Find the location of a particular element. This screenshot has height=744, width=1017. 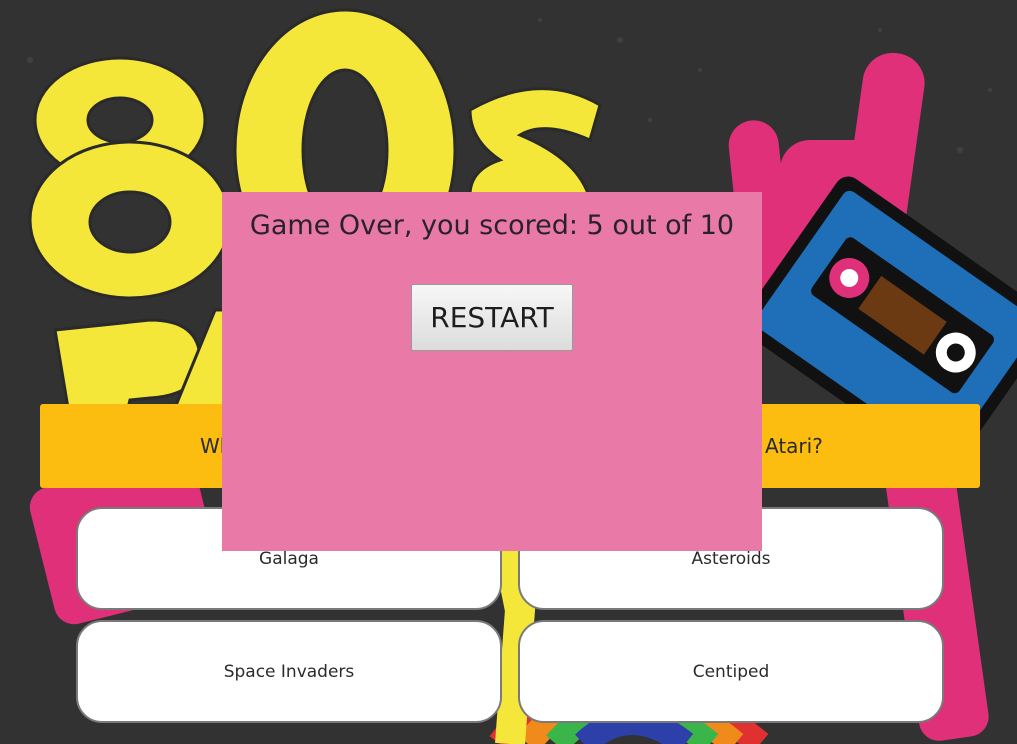

answer-button-space-invaders: Space Invaders is located at coordinates (289, 671).